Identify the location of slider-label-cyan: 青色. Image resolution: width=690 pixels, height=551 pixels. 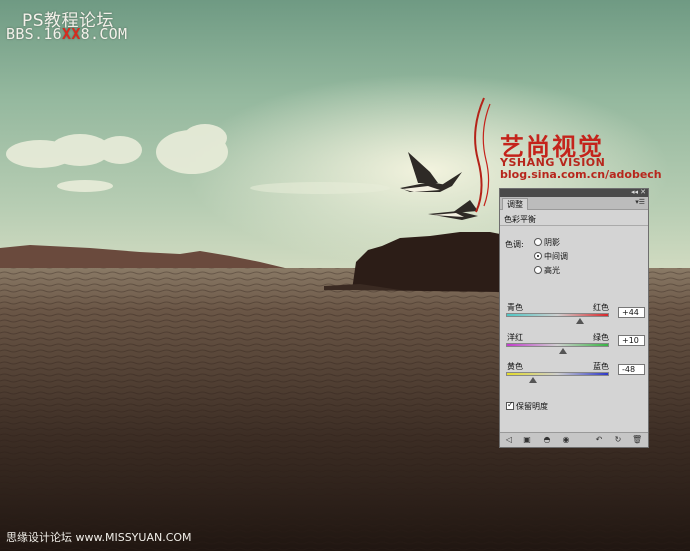
(515, 307).